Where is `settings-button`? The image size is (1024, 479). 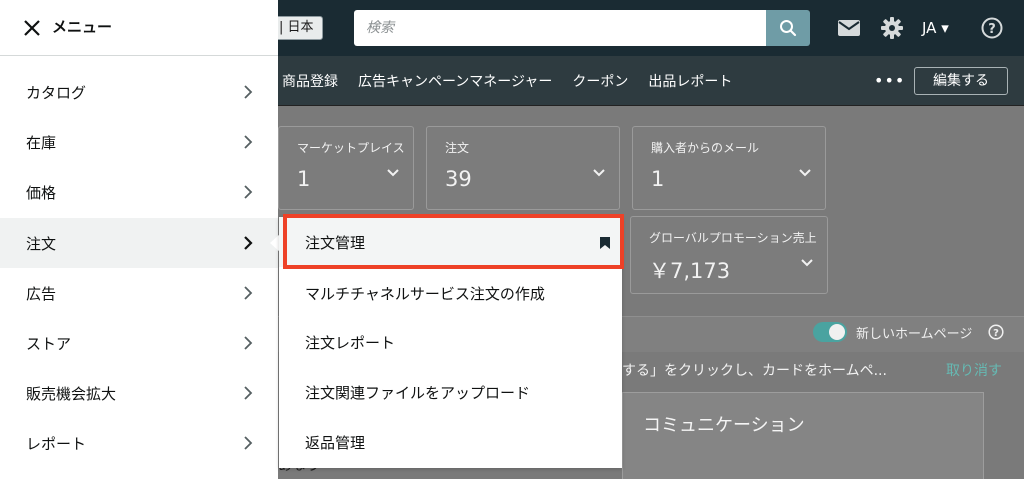
settings-button is located at coordinates (892, 28).